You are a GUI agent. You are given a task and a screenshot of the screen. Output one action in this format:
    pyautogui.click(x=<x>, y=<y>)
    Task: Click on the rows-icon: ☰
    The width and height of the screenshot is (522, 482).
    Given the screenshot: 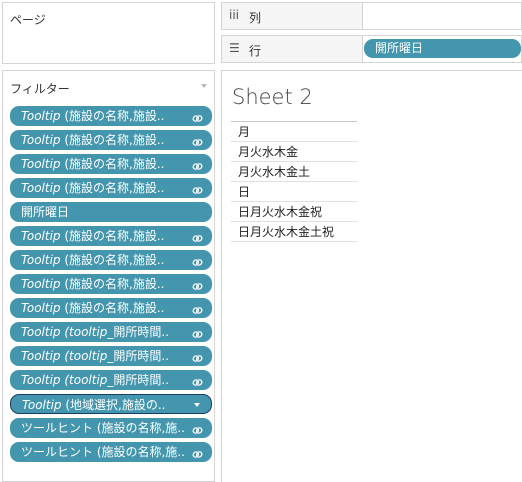 What is the action you would take?
    pyautogui.click(x=234, y=48)
    